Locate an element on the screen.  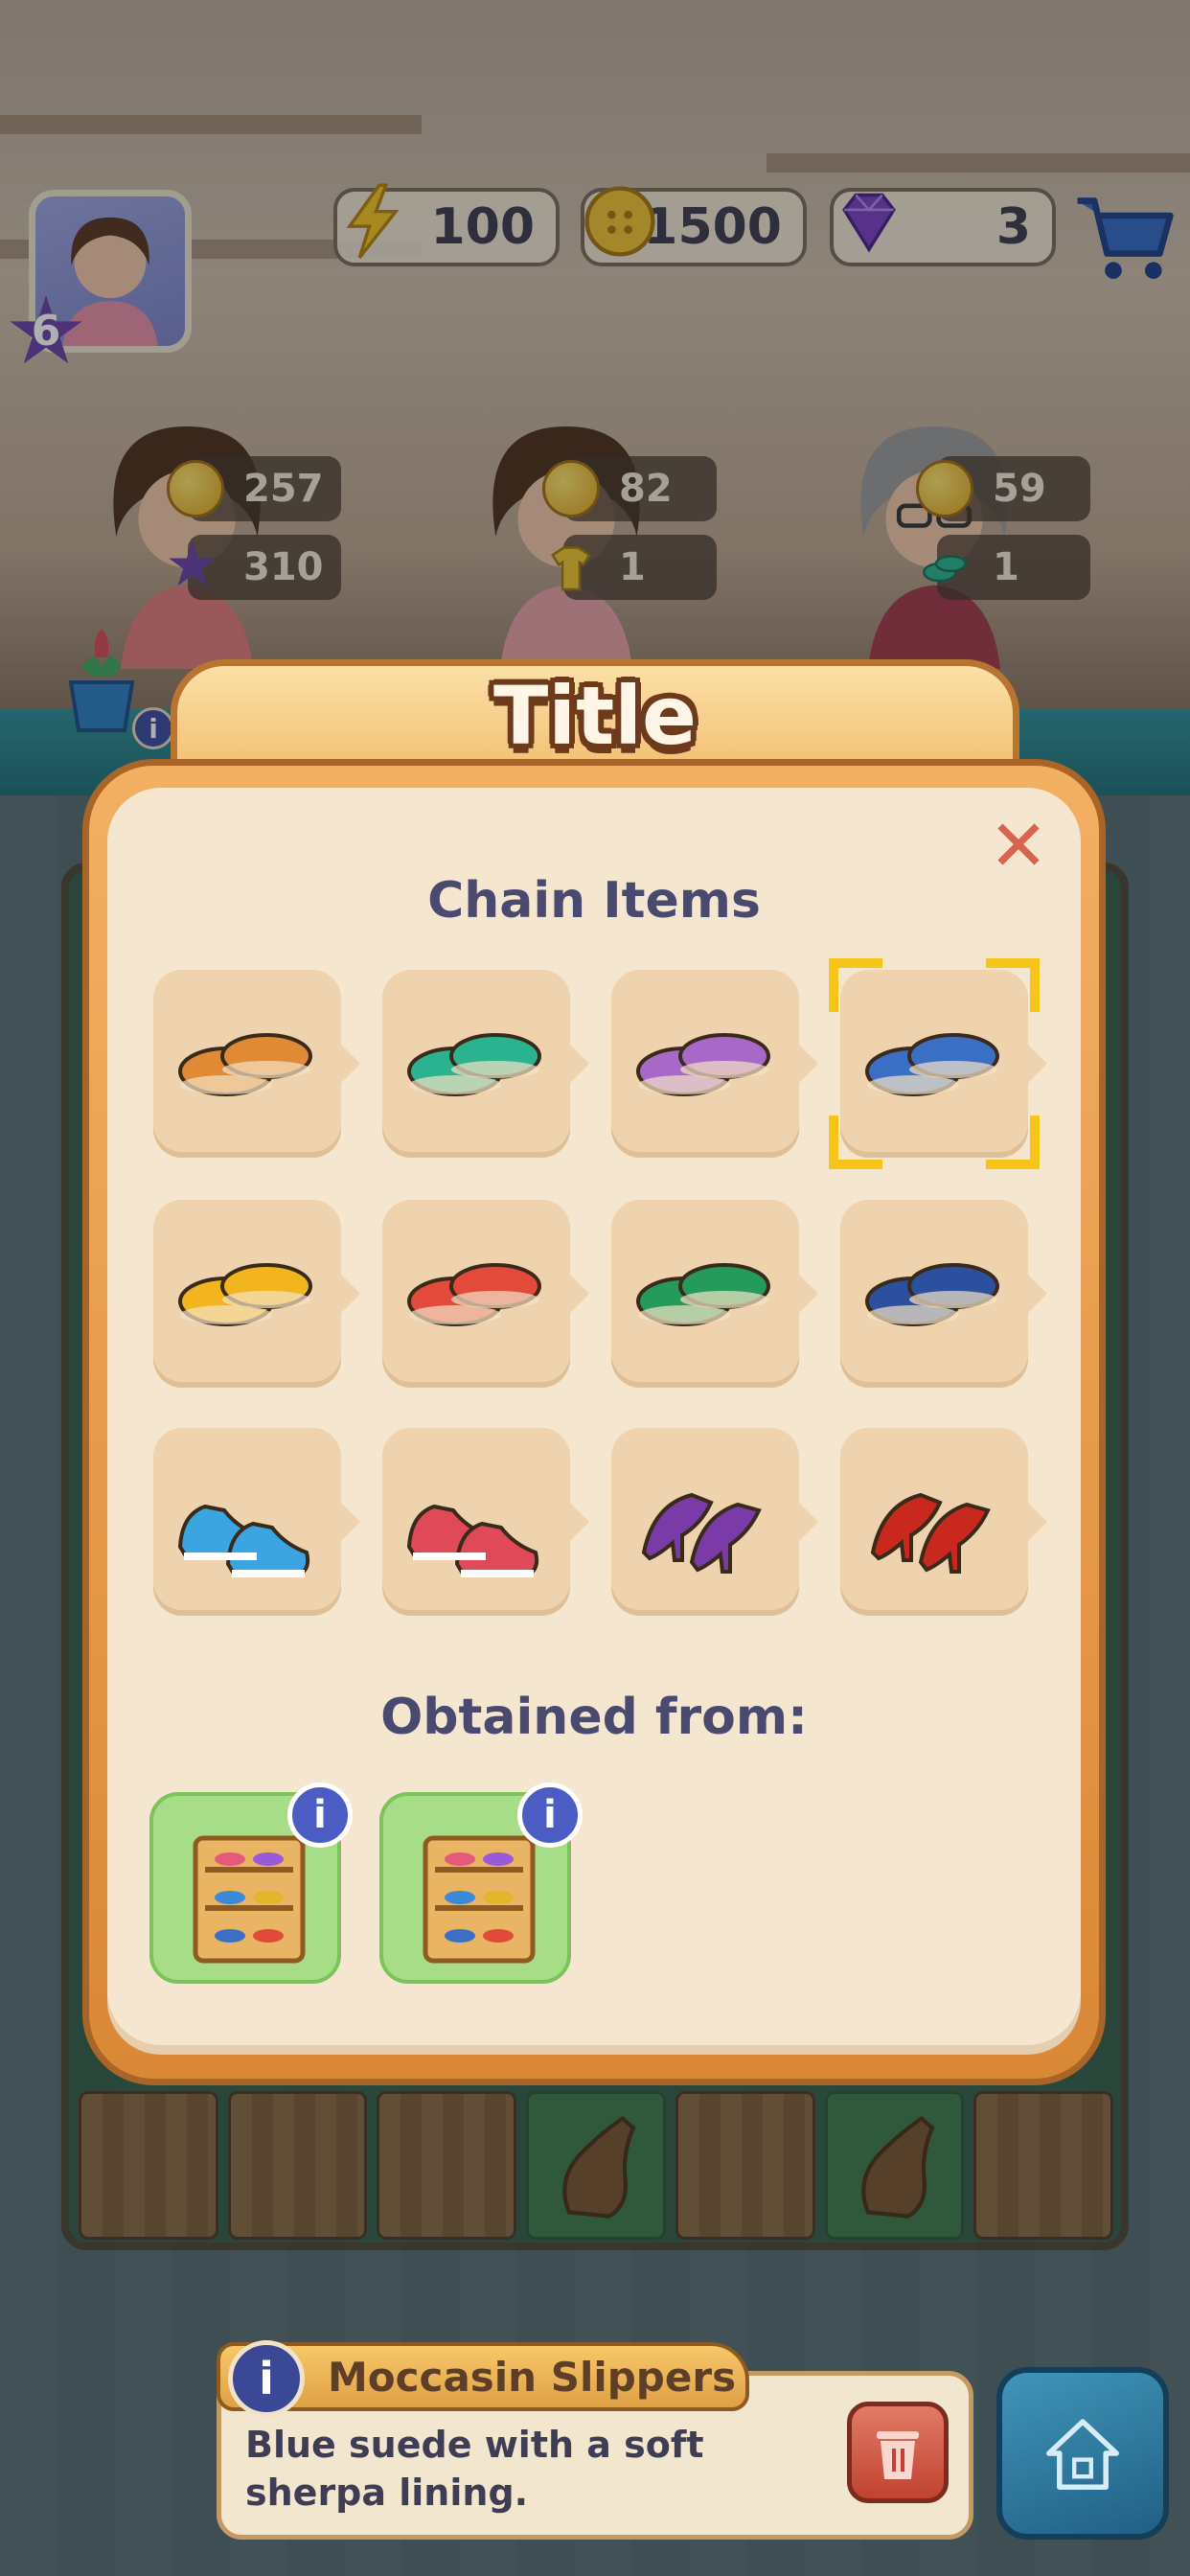
home-blueprint-button is located at coordinates (1082, 2453).